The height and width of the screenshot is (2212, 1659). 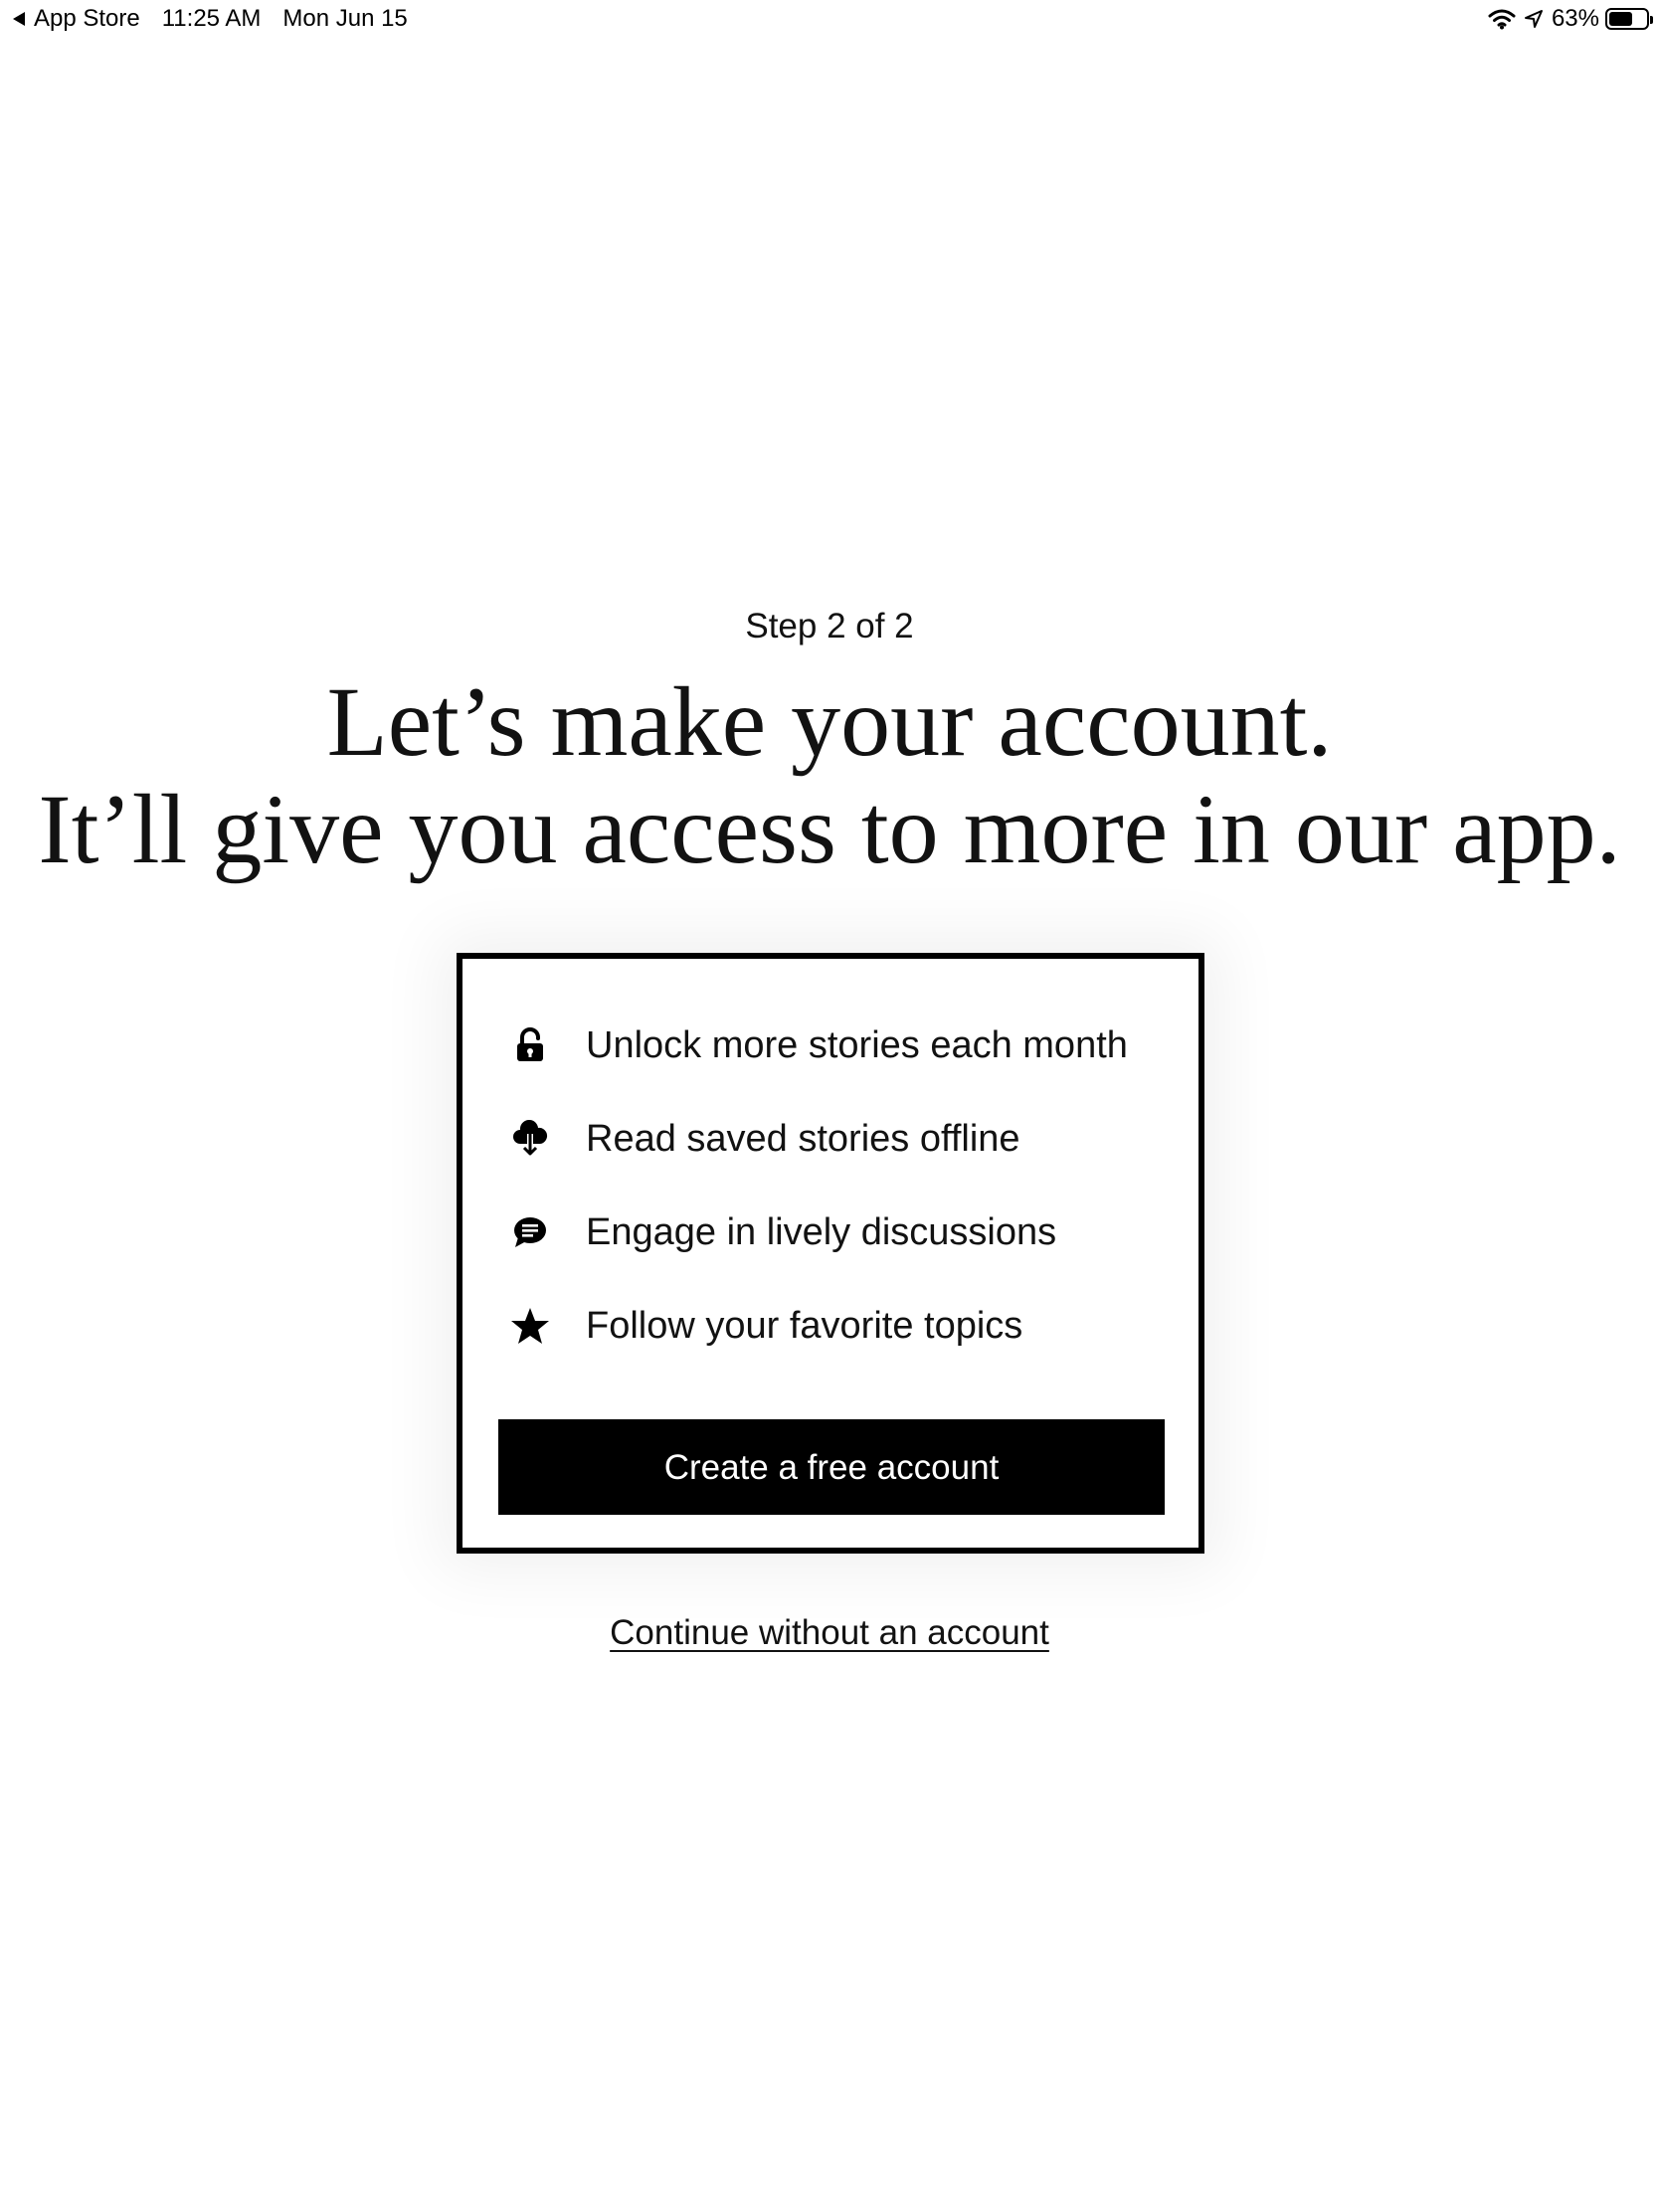 What do you see at coordinates (829, 20) in the screenshot?
I see `status-bar: App Store 11:25 AM Mon Jun 15 63%` at bounding box center [829, 20].